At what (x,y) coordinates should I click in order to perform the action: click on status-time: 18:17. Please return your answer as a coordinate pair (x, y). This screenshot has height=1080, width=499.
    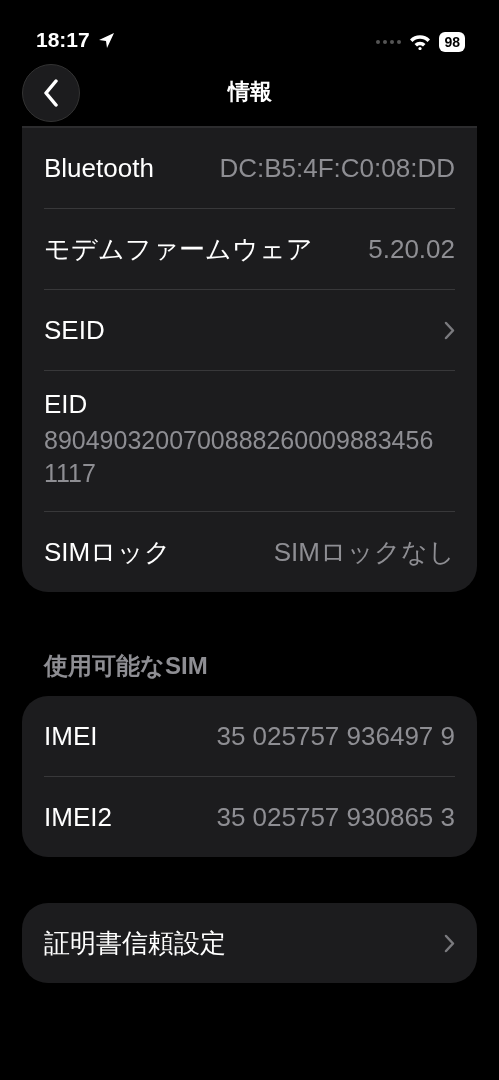
    Looking at the image, I should click on (63, 40).